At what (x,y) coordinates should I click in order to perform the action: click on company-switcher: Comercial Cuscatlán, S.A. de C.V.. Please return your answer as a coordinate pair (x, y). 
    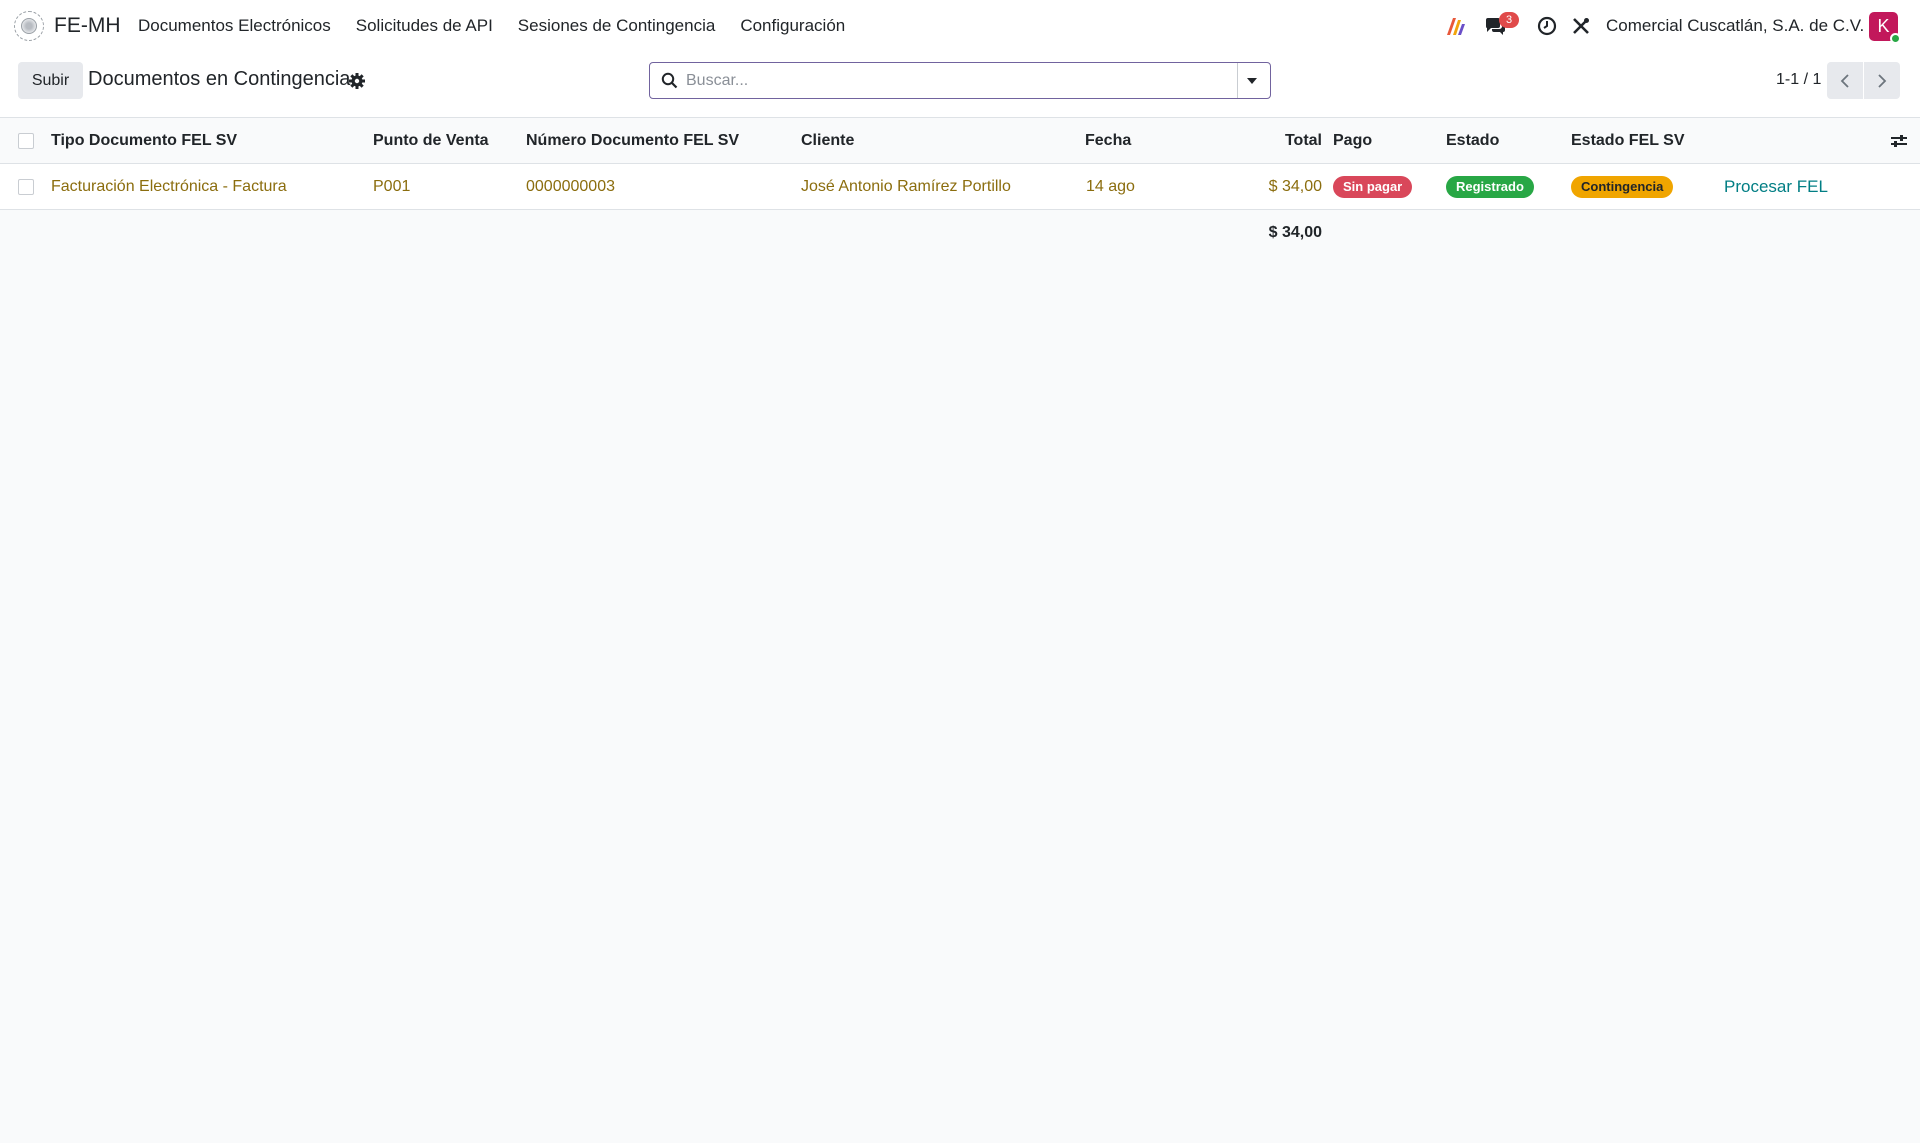
    Looking at the image, I should click on (1735, 26).